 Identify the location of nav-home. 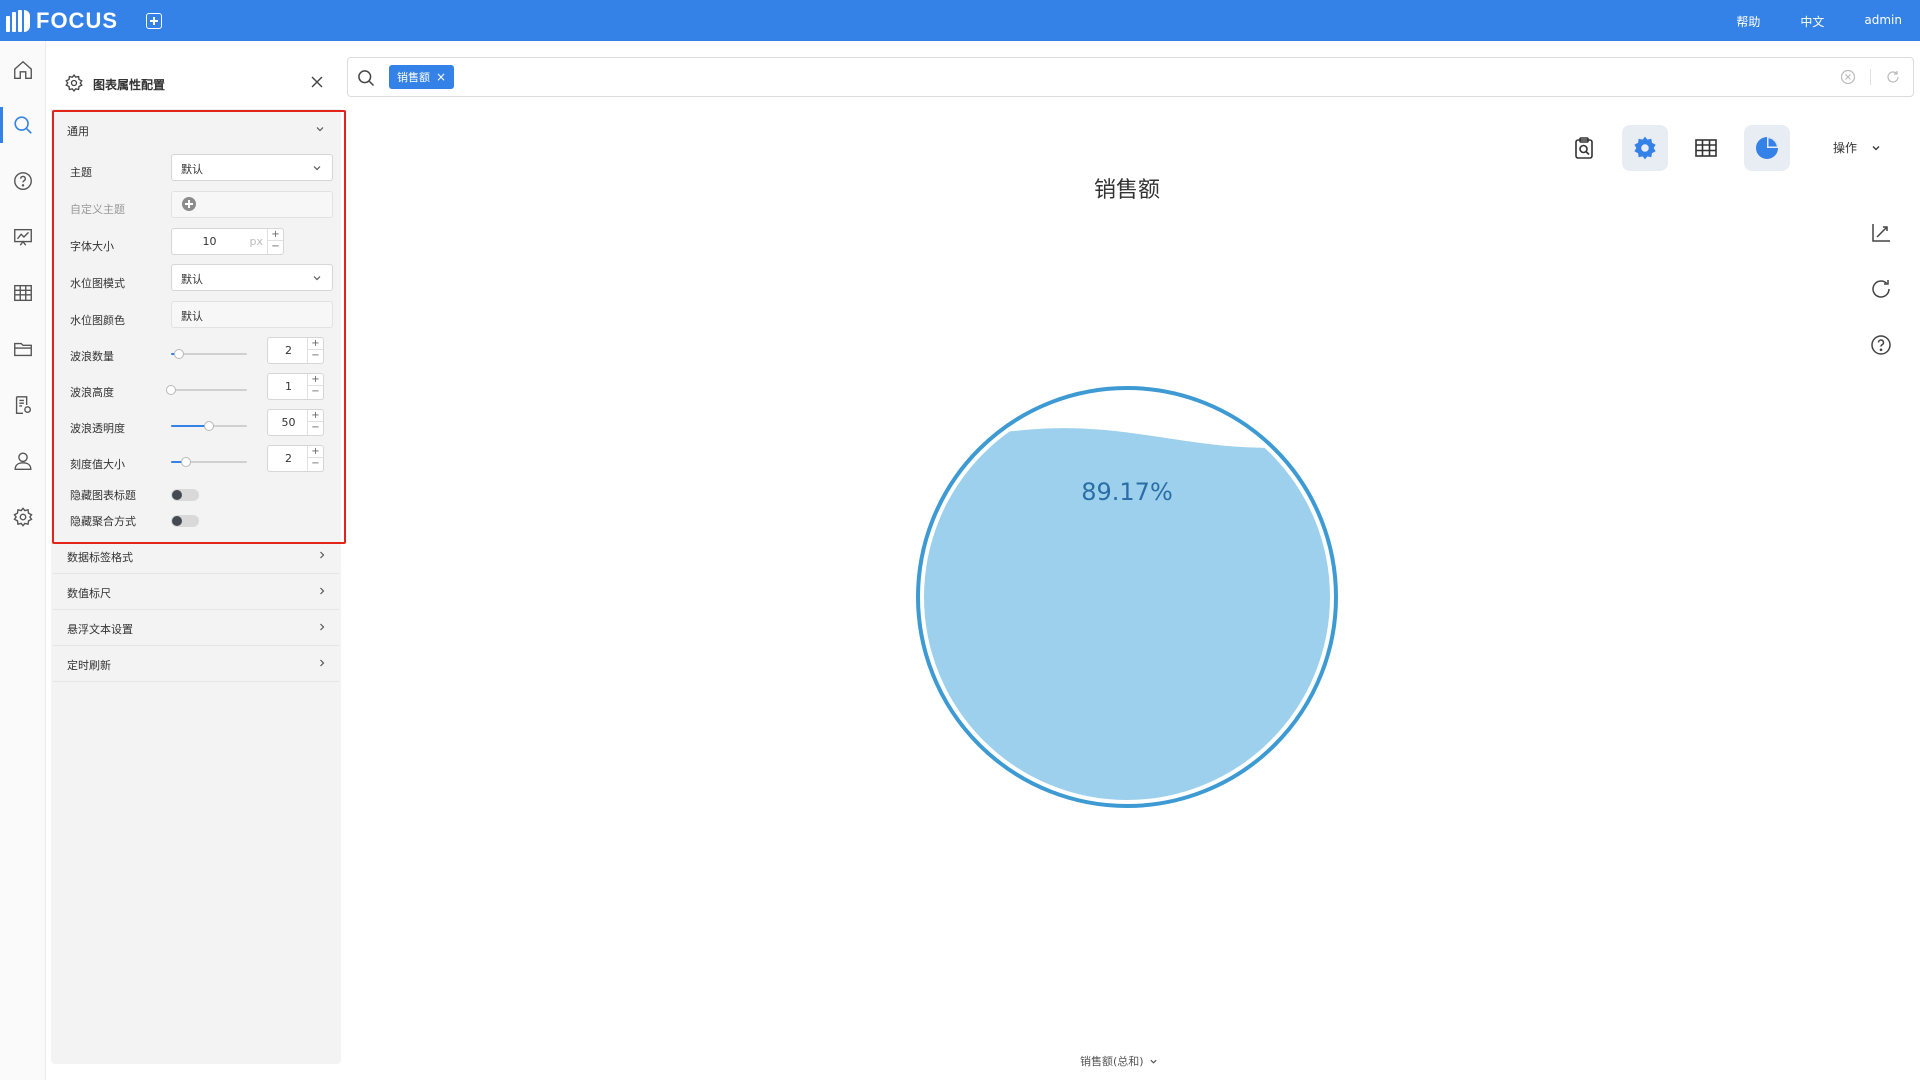
(23, 70).